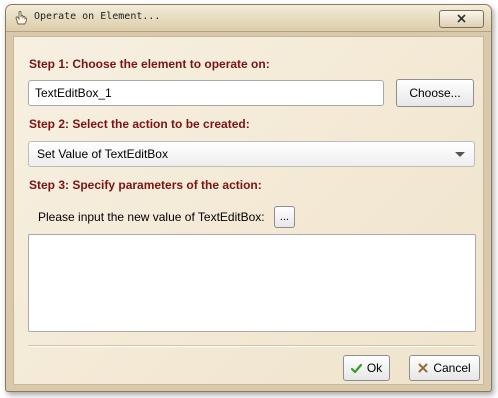 This screenshot has height=398, width=498. I want to click on ok-button: Ok, so click(366, 368).